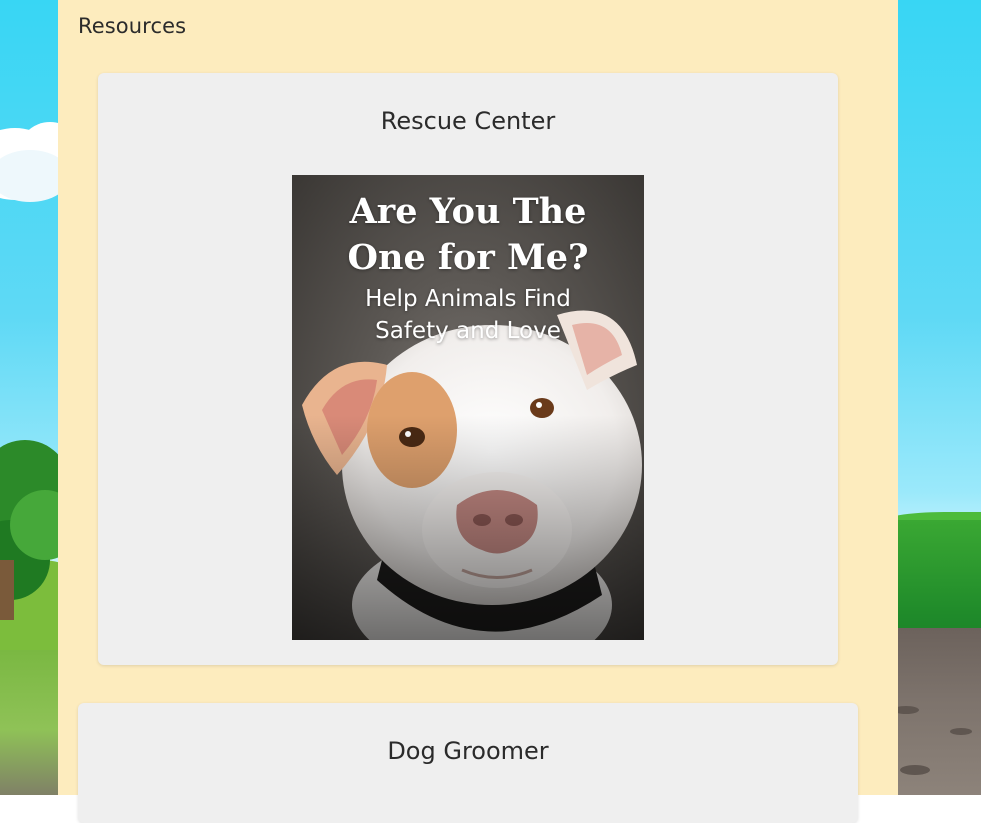 The image size is (981, 823). I want to click on card-title: Rescue Center, so click(468, 121).